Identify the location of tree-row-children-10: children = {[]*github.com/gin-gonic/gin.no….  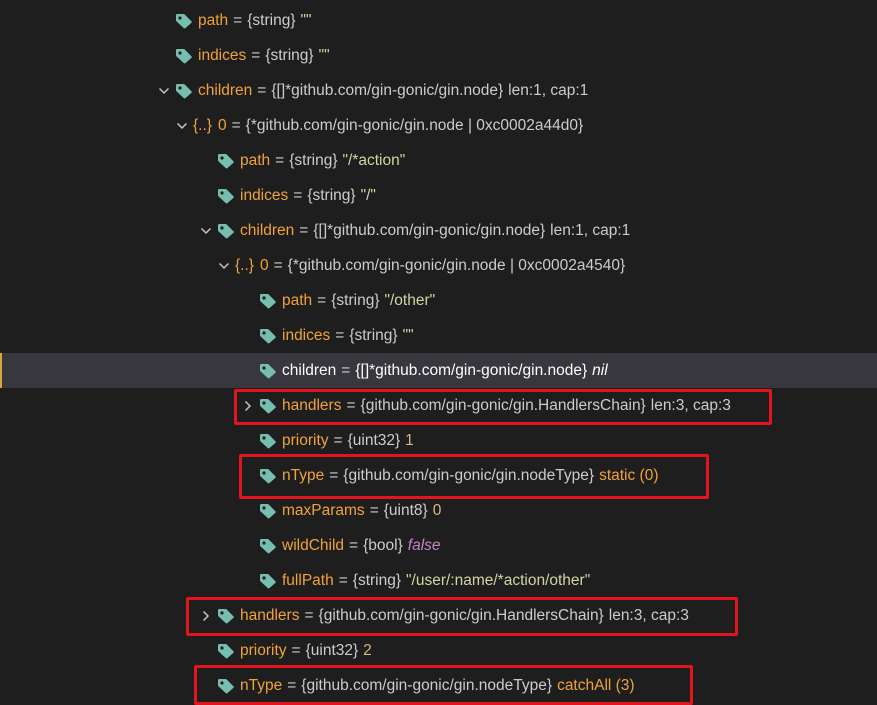
(438, 370).